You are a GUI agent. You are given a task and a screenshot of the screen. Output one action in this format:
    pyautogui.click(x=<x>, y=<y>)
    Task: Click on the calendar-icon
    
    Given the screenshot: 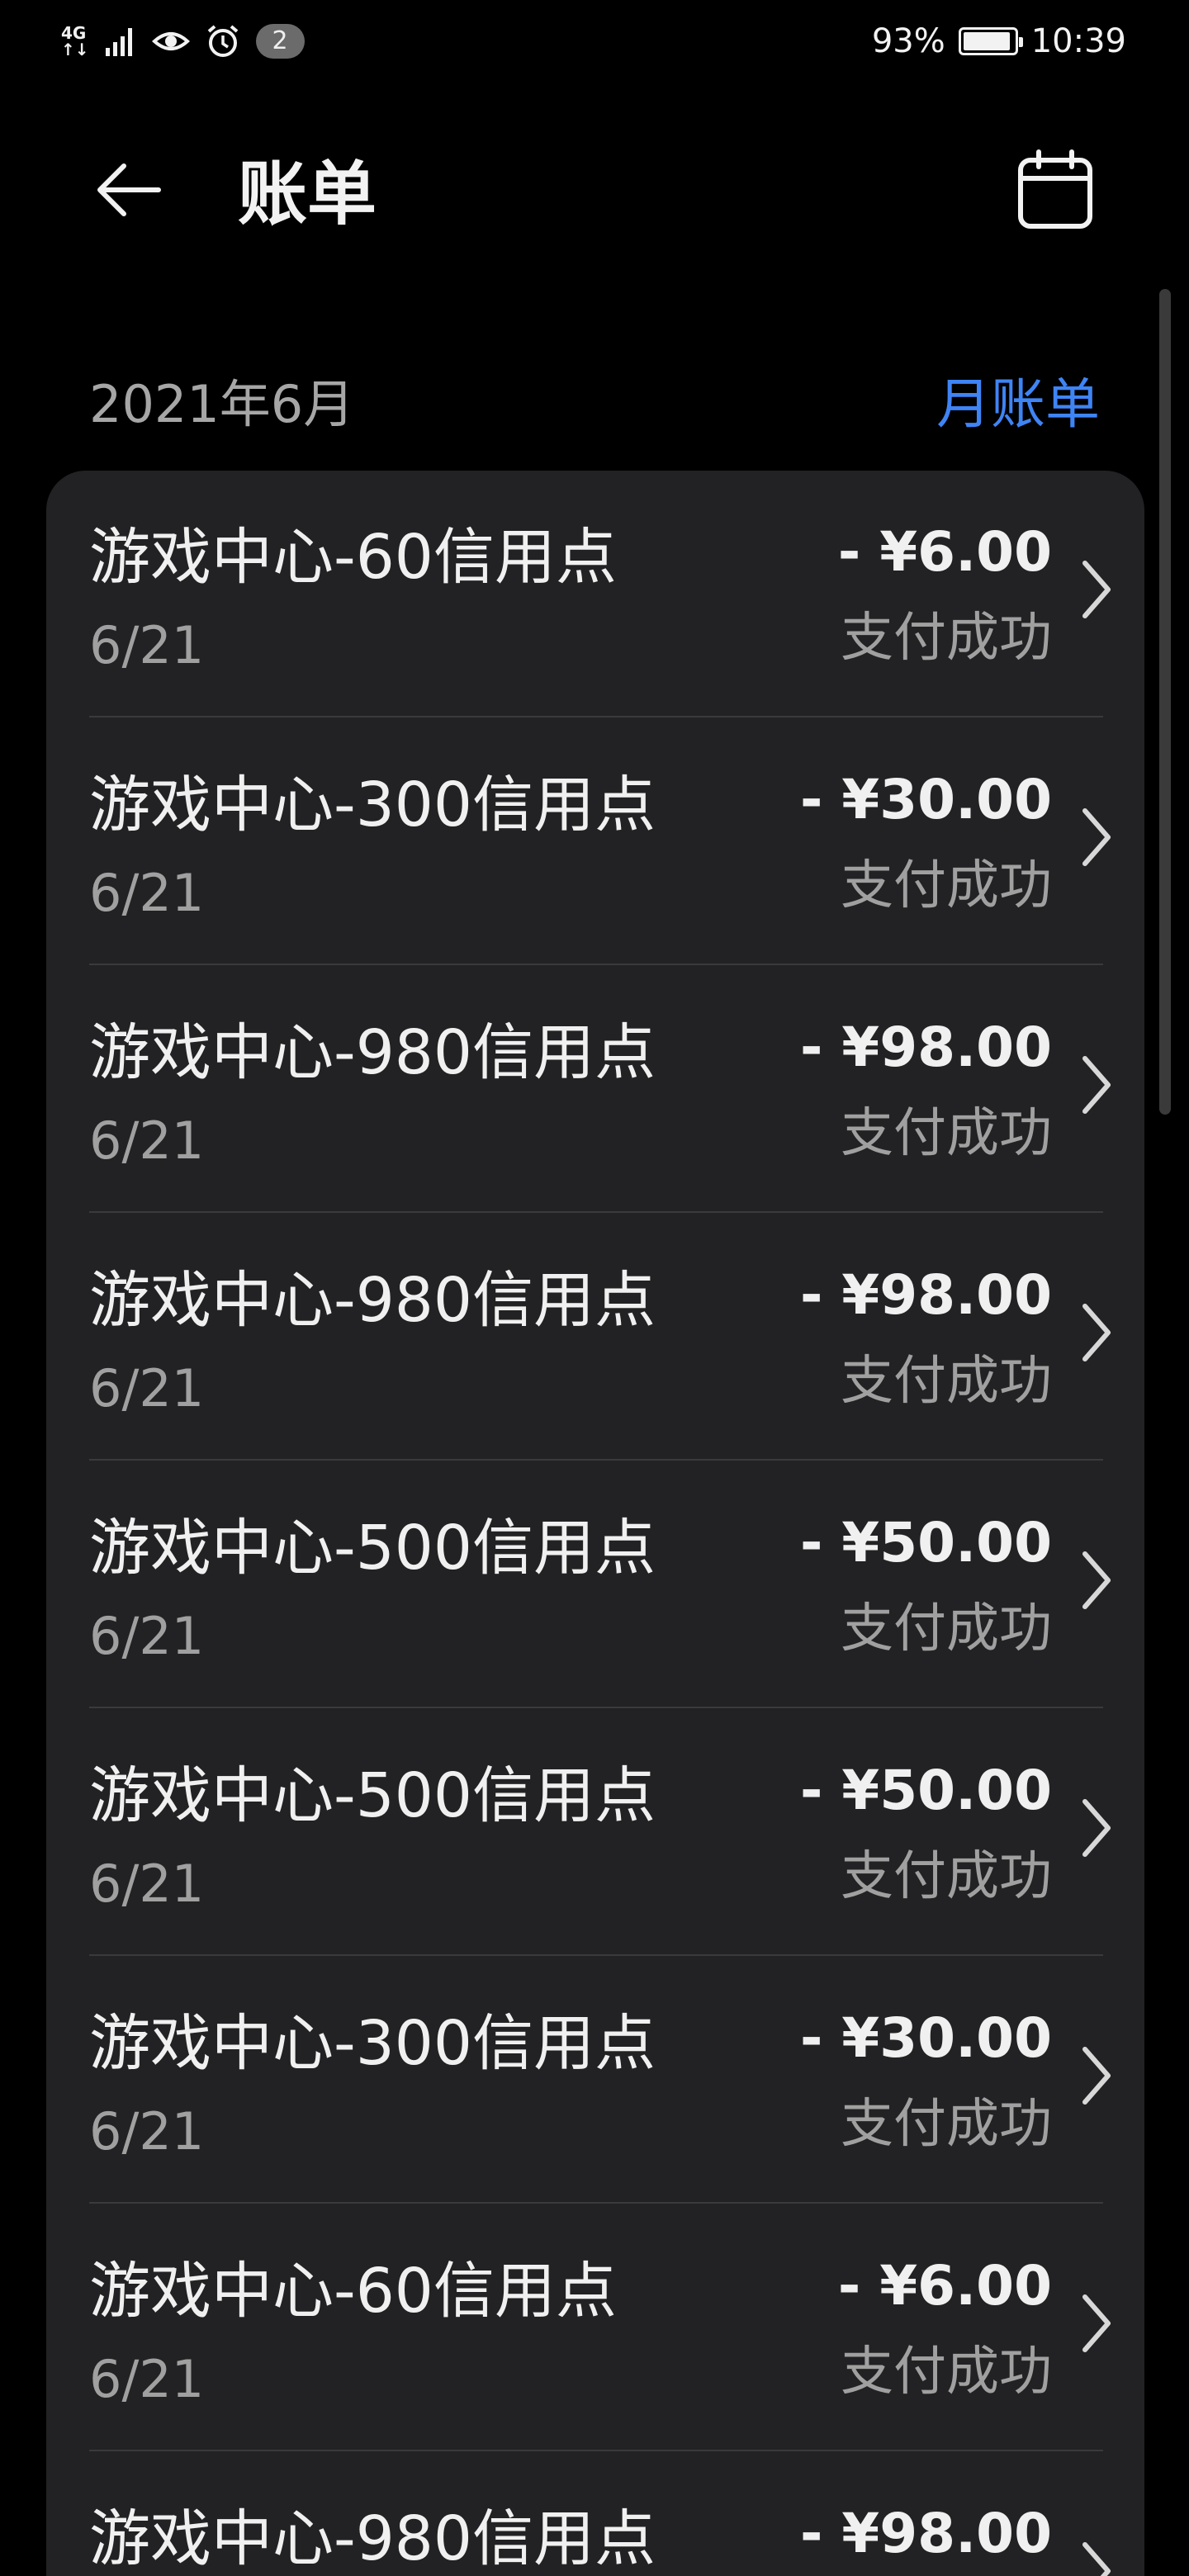 What is the action you would take?
    pyautogui.click(x=1055, y=189)
    